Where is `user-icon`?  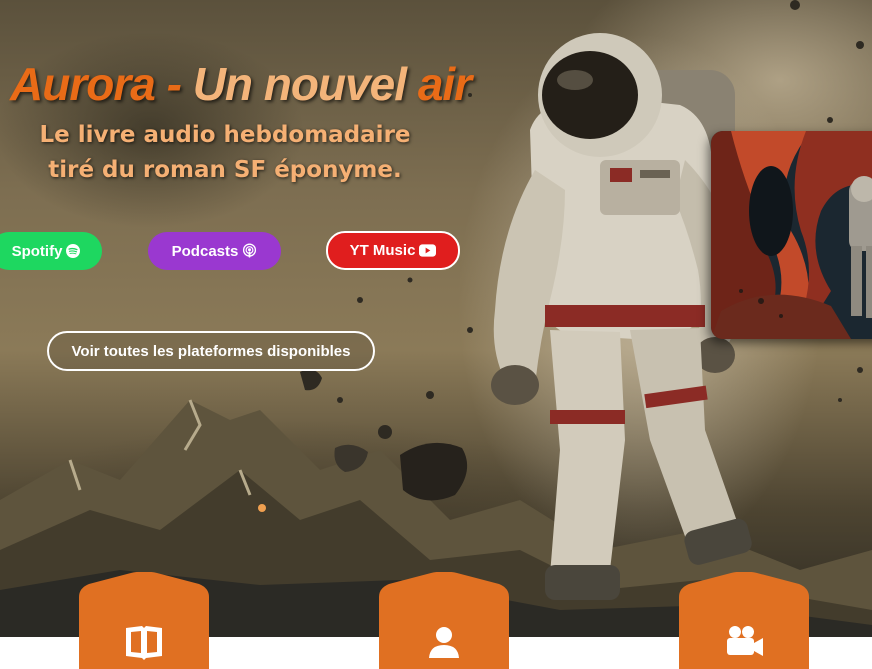 user-icon is located at coordinates (444, 642).